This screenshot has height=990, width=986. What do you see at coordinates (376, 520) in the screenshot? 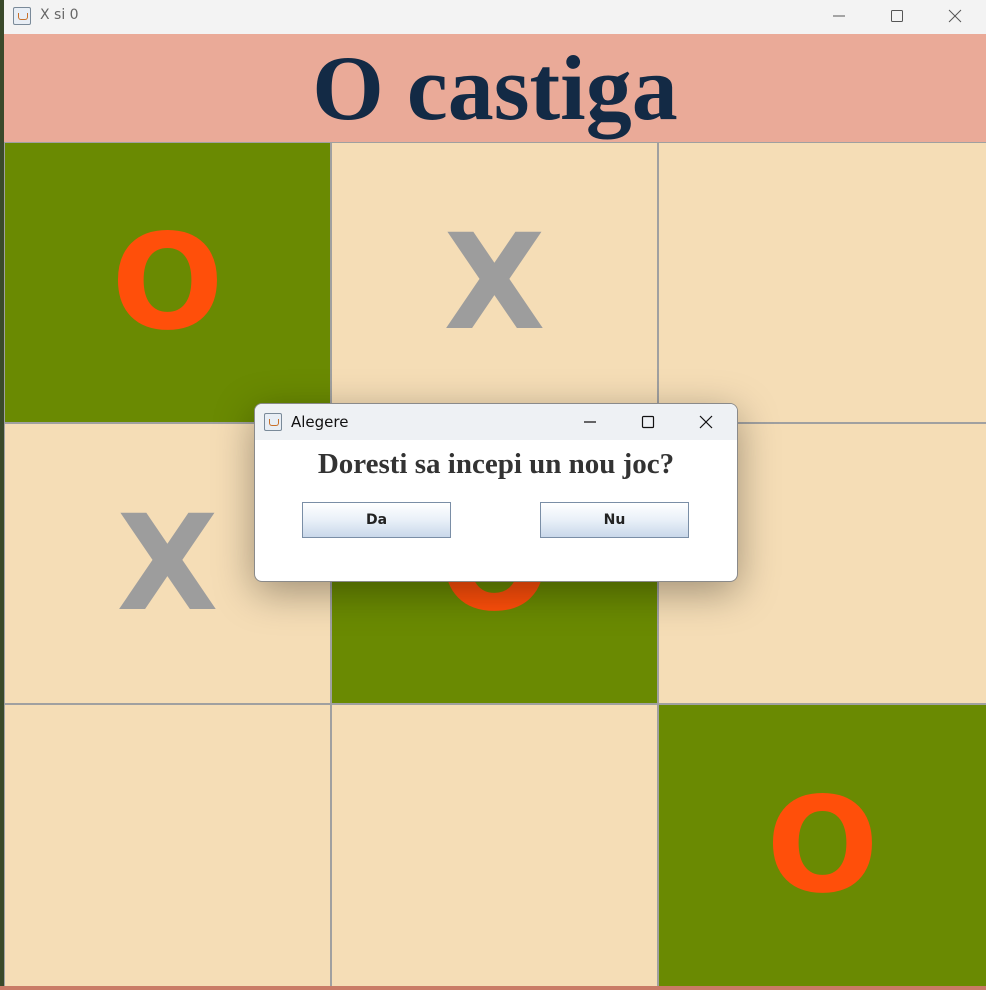
I see `yes-button: Da` at bounding box center [376, 520].